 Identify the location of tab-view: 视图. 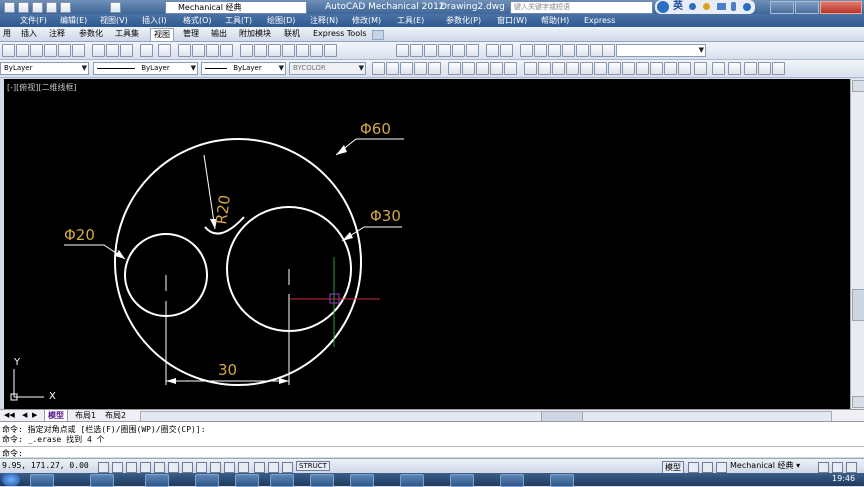
(162, 34).